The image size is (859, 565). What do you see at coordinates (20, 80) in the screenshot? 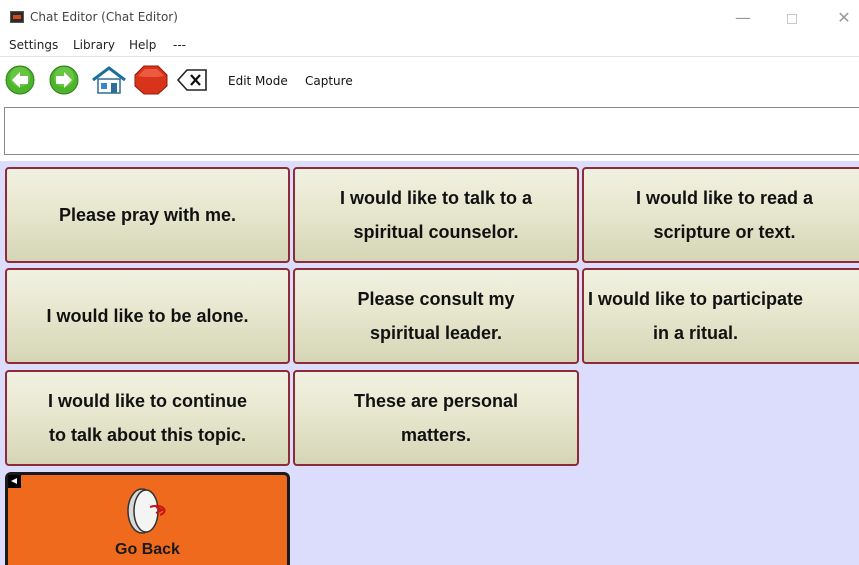
I see `back-arrow-icon` at bounding box center [20, 80].